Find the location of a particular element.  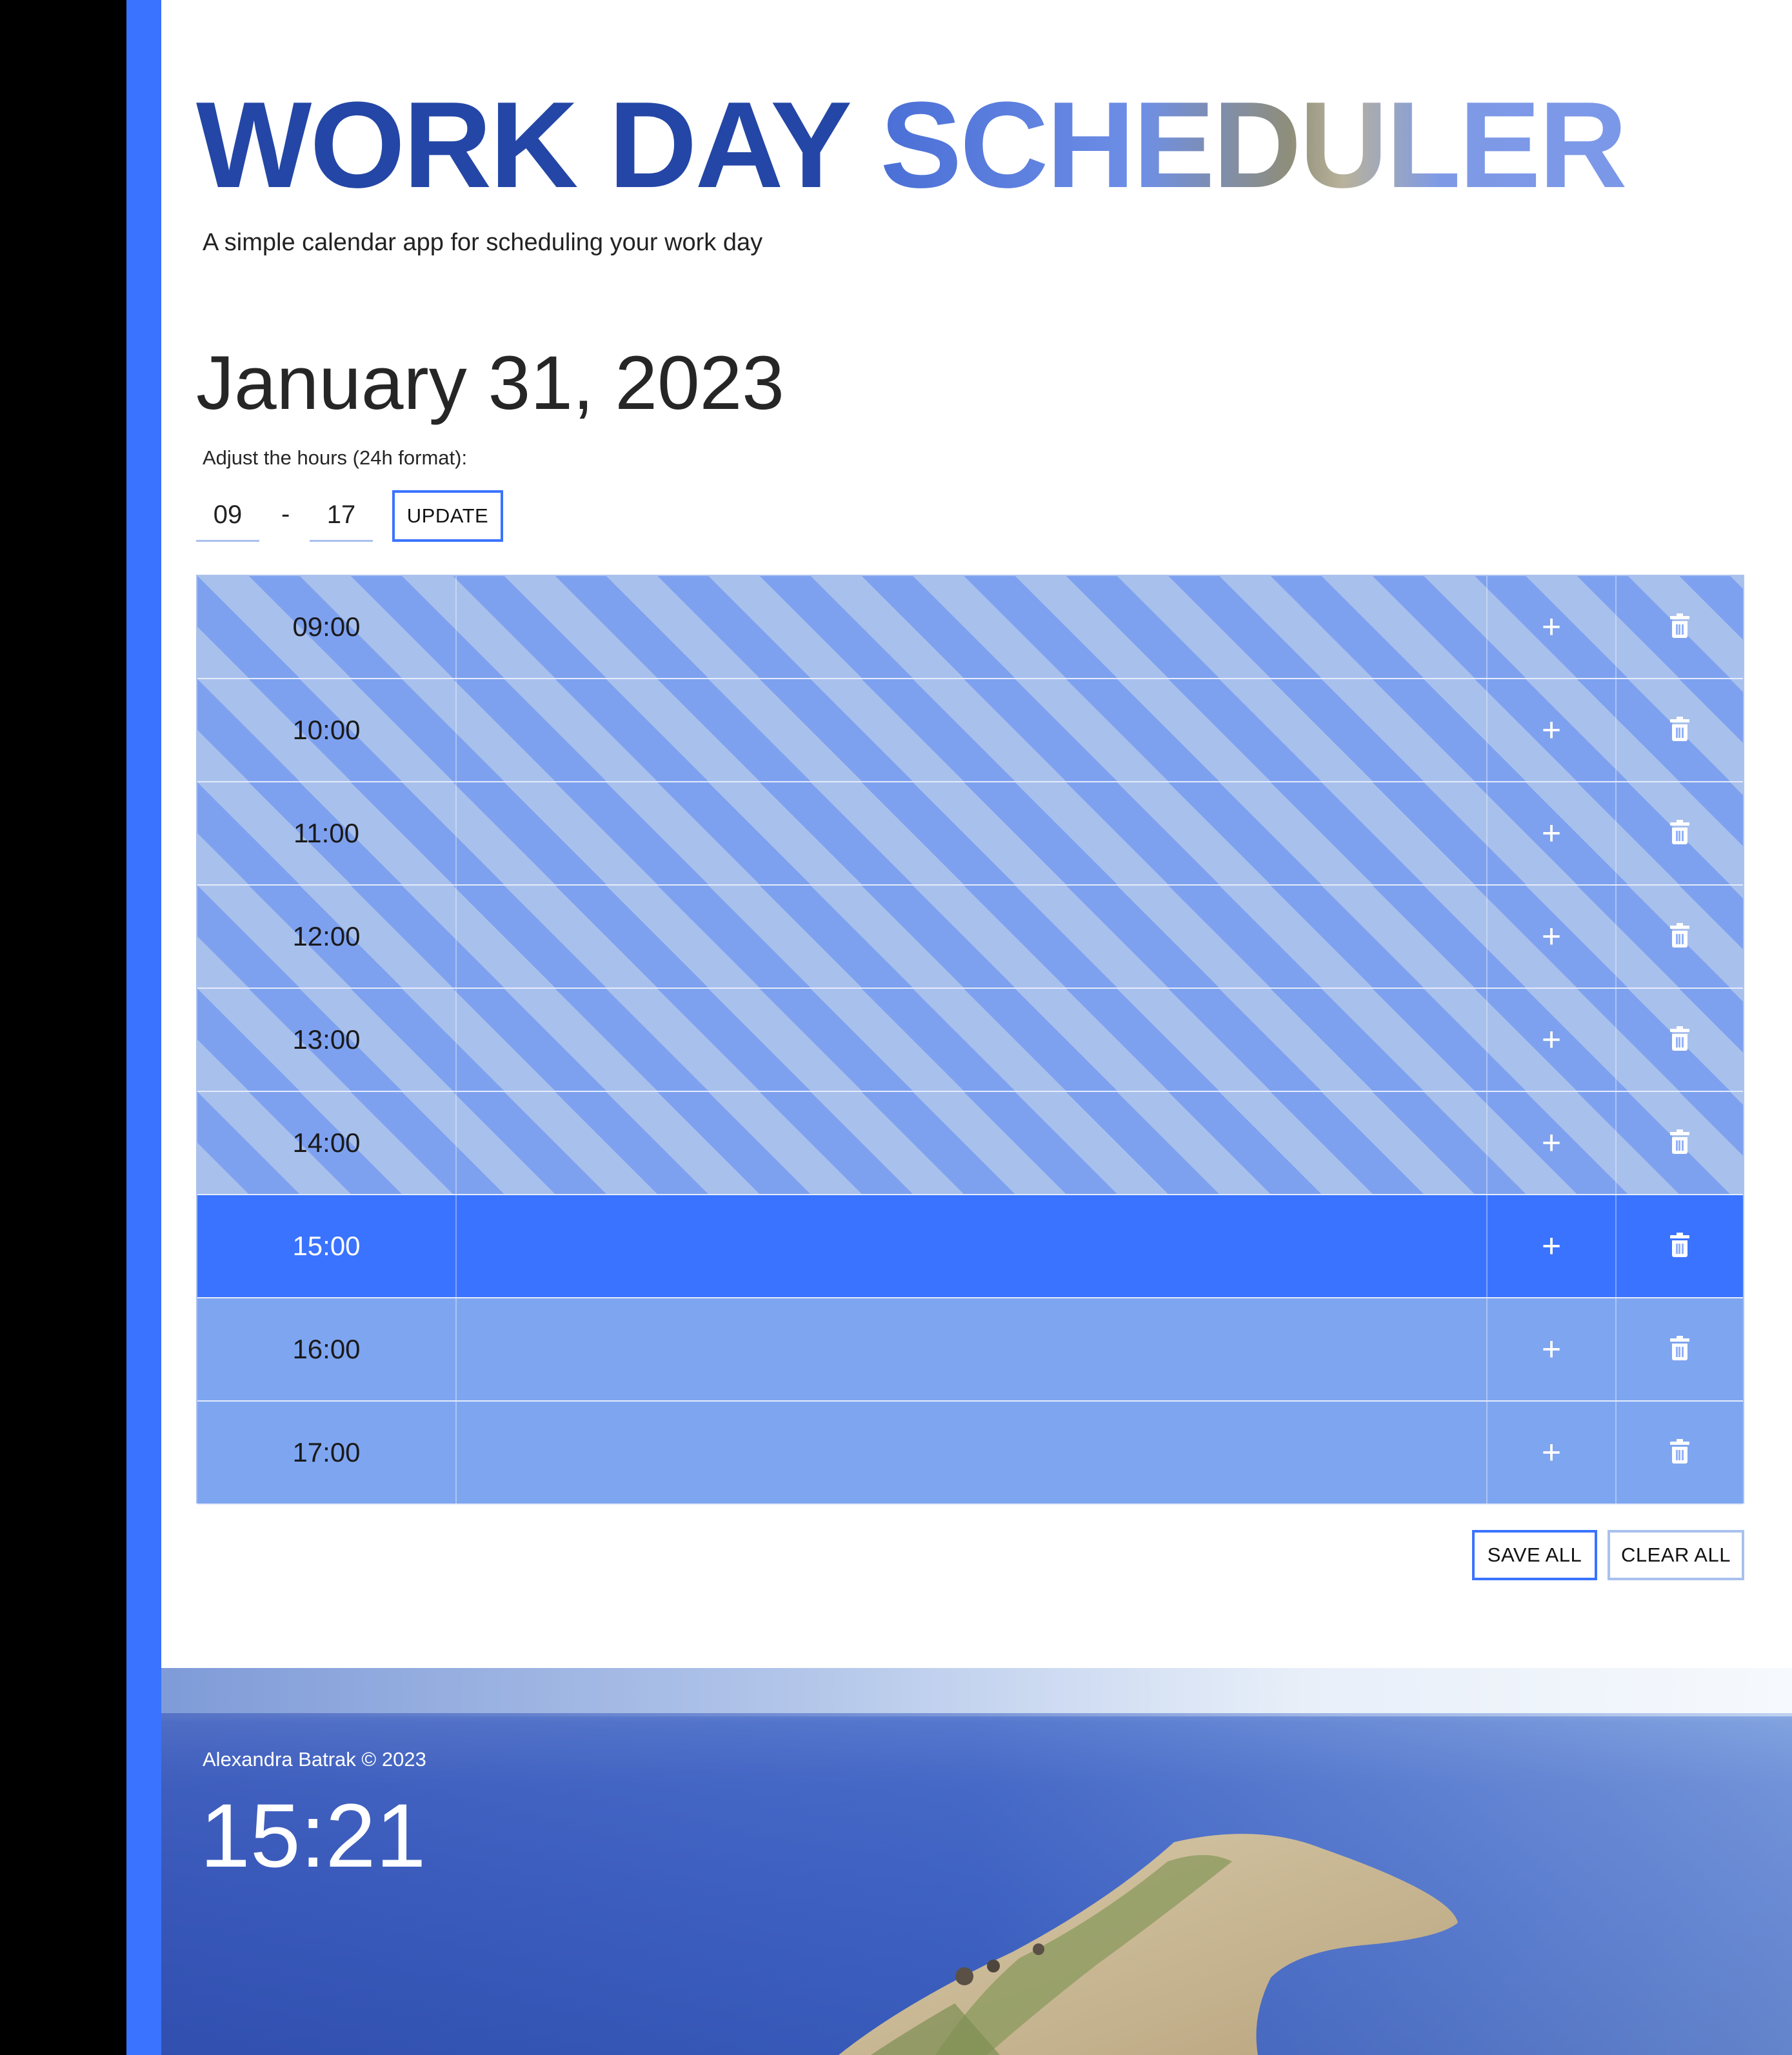

left-black-bar is located at coordinates (63, 1027).